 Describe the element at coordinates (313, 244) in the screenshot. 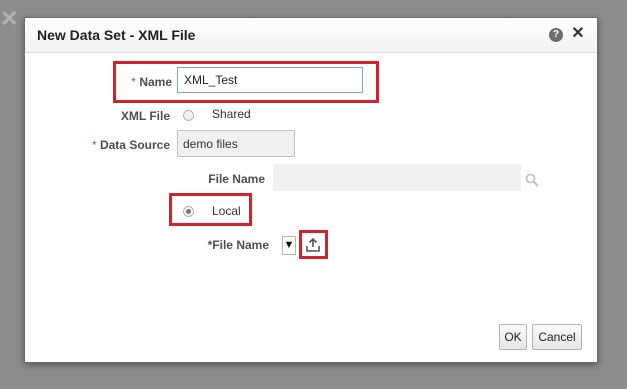

I see `upload-highlight-box` at that location.